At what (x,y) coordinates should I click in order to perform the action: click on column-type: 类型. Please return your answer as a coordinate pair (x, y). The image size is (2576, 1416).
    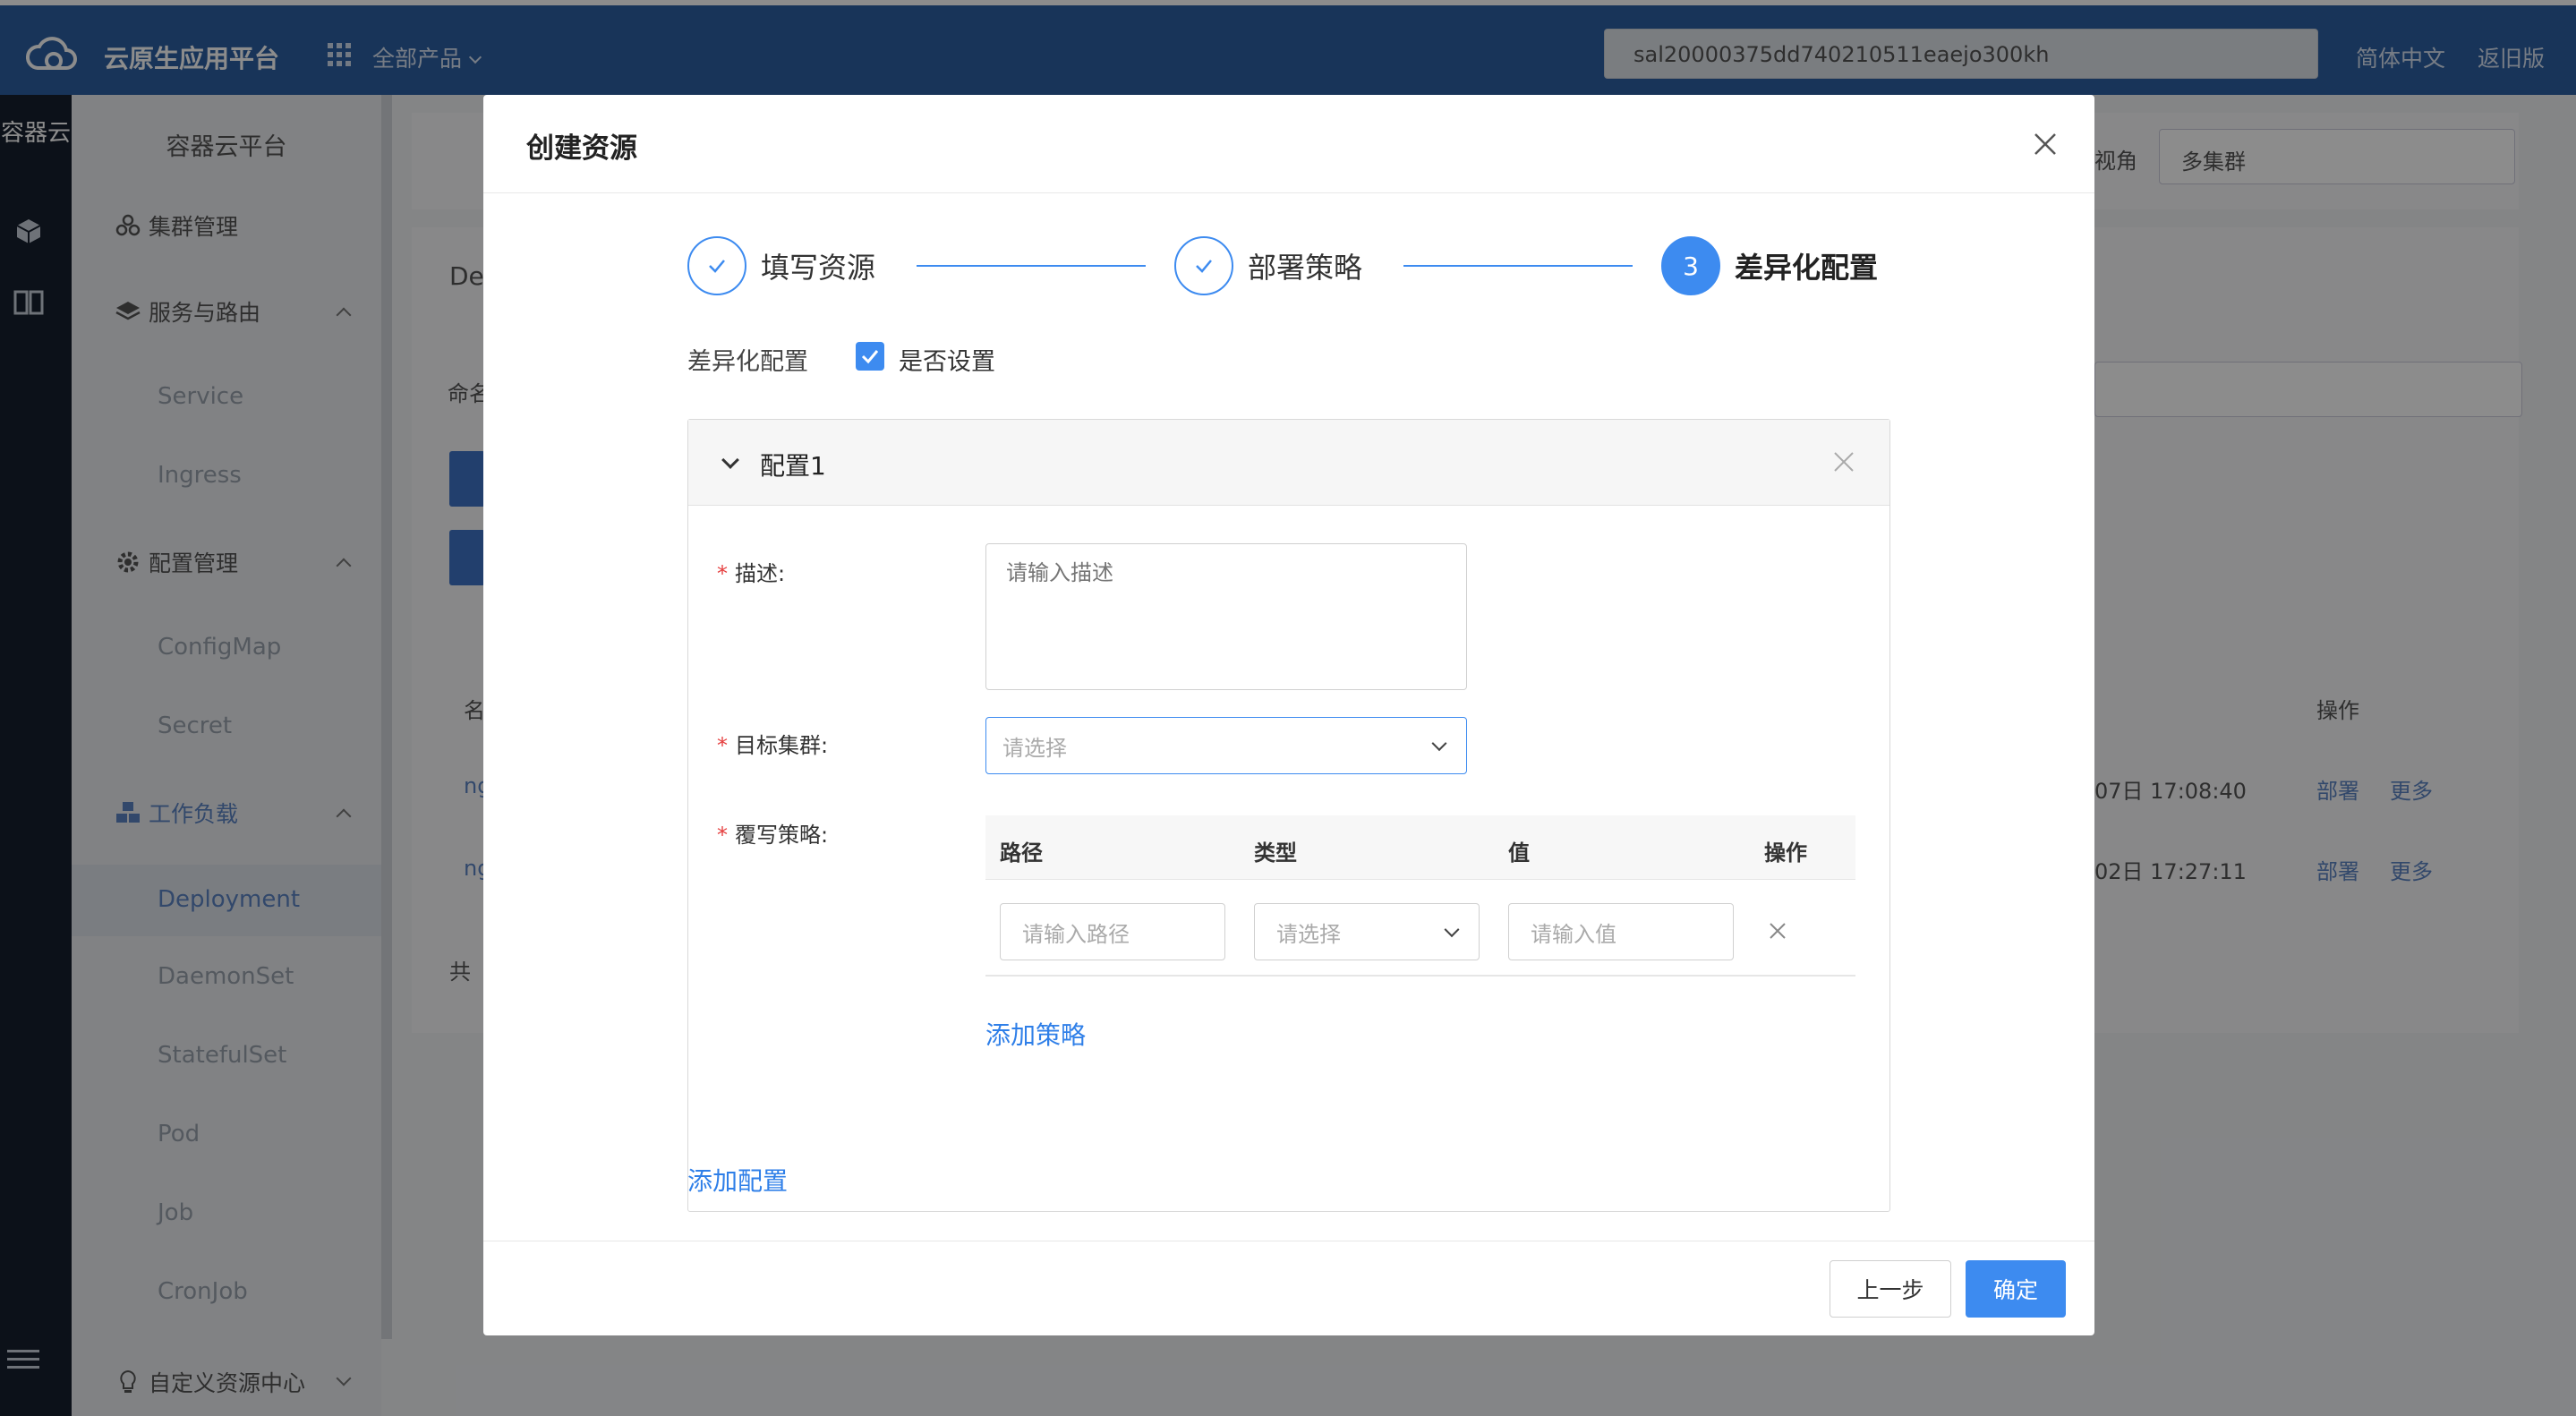
    Looking at the image, I should click on (1275, 853).